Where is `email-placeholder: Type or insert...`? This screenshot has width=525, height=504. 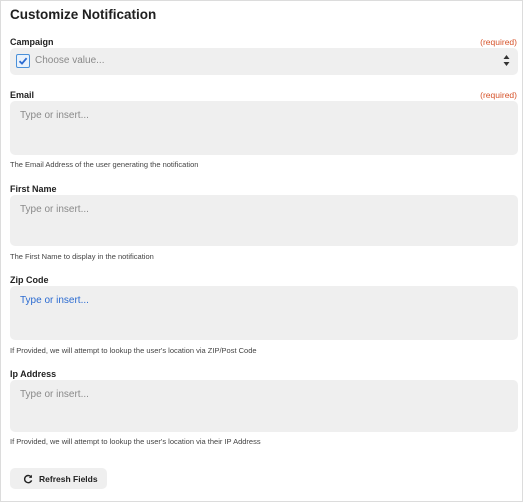 email-placeholder: Type or insert... is located at coordinates (54, 115).